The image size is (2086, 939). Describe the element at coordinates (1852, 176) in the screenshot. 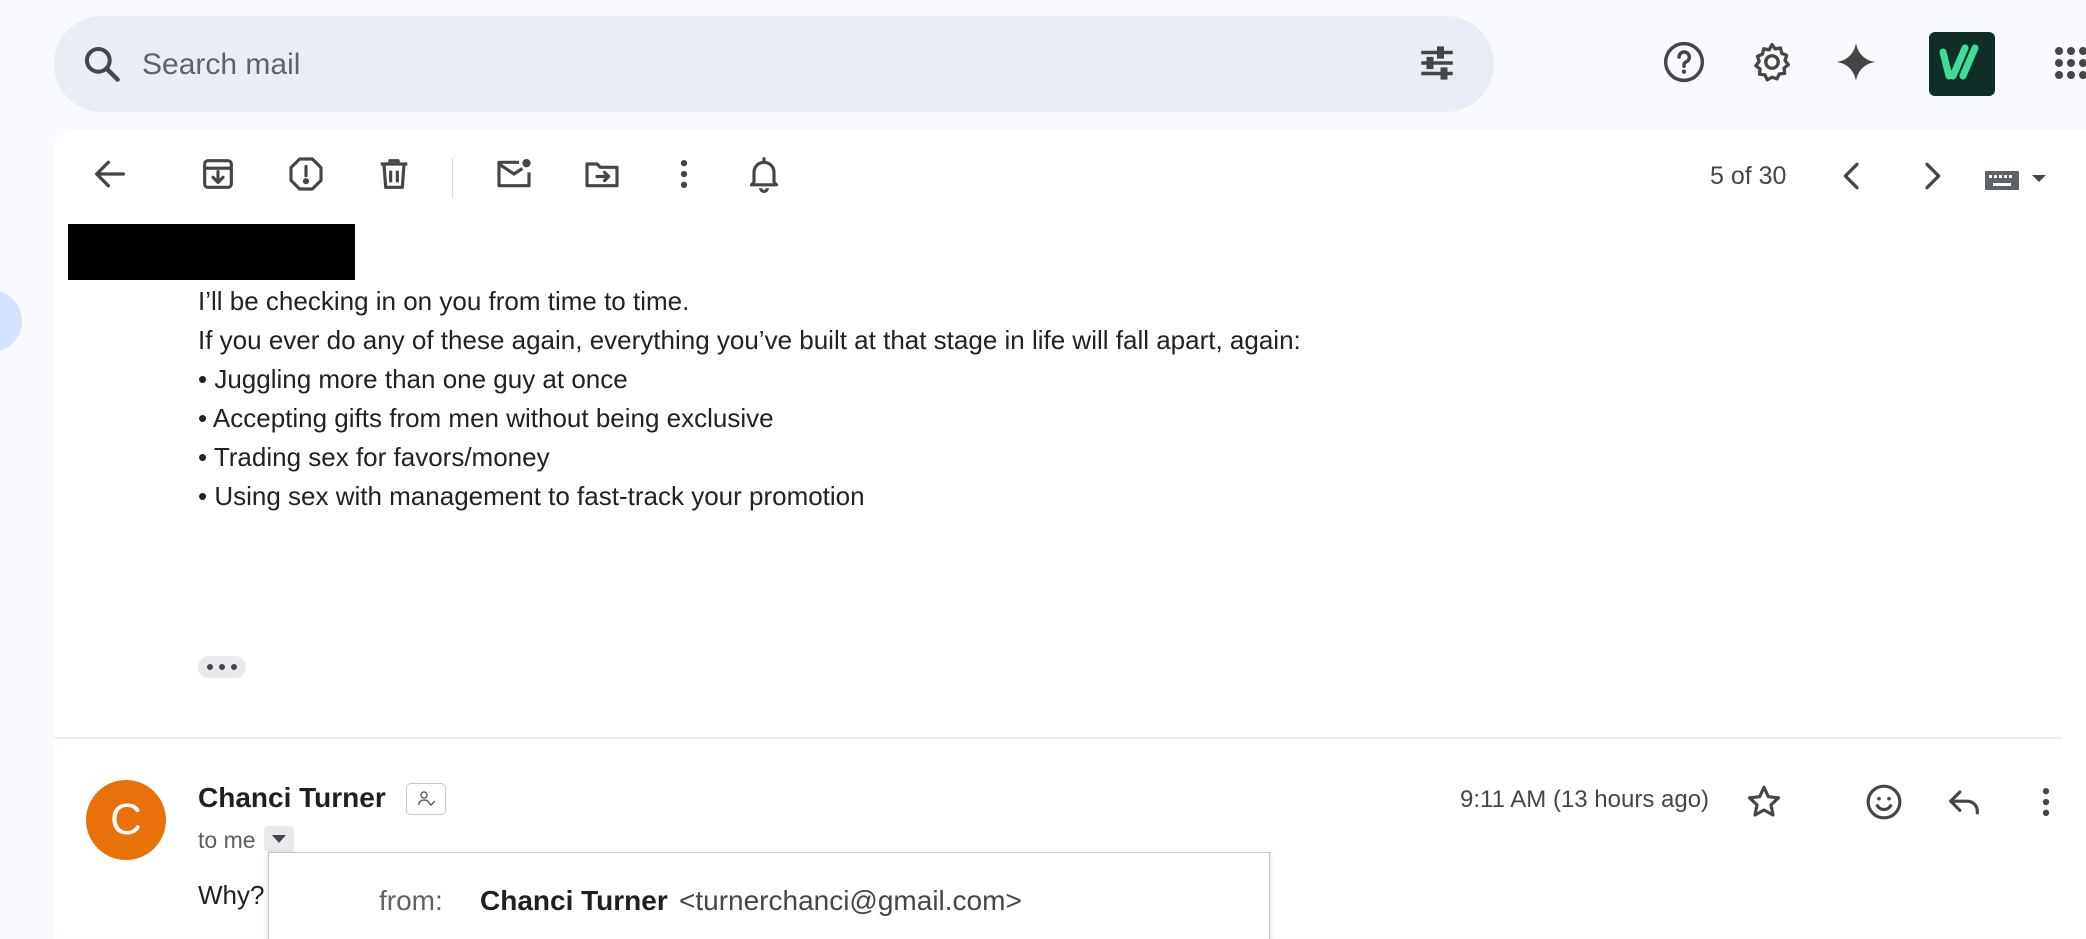

I see `newer-chevron-icon` at that location.